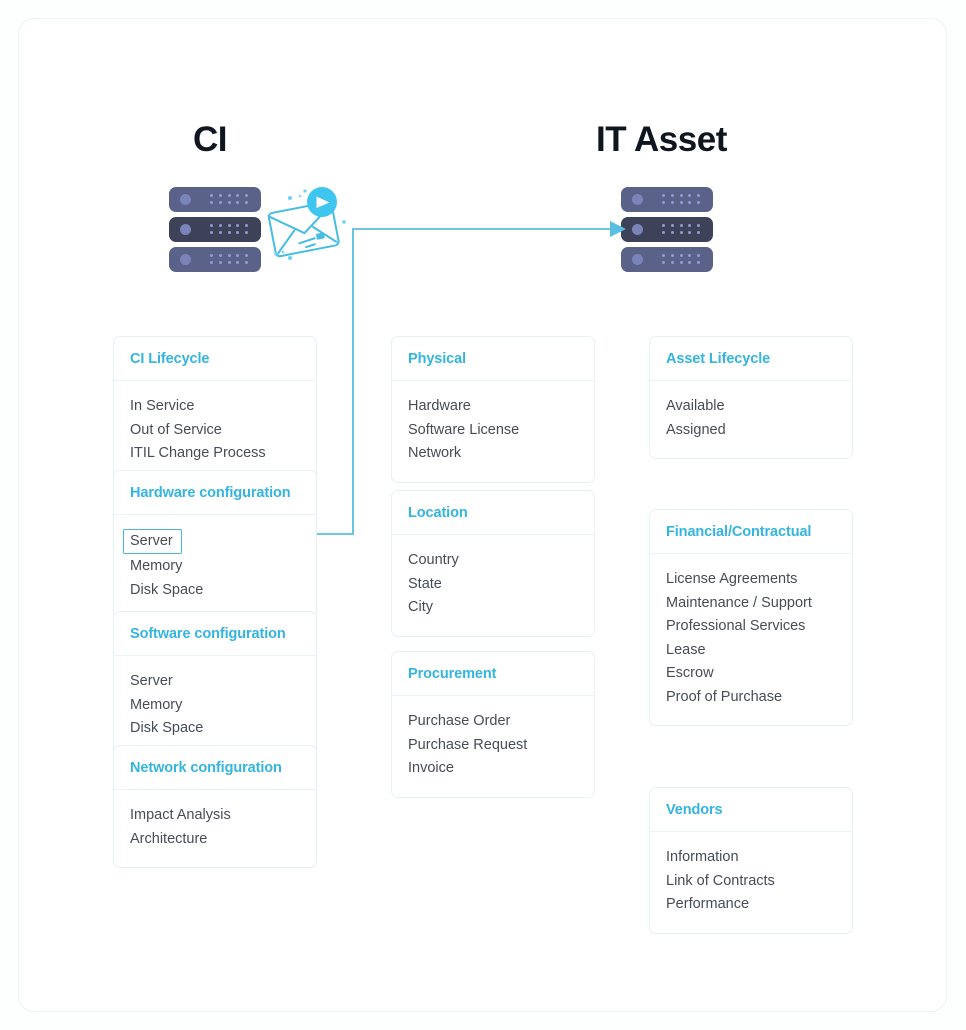 The width and height of the screenshot is (966, 1030). What do you see at coordinates (215, 359) in the screenshot?
I see `card-header: CI Lifecycle` at bounding box center [215, 359].